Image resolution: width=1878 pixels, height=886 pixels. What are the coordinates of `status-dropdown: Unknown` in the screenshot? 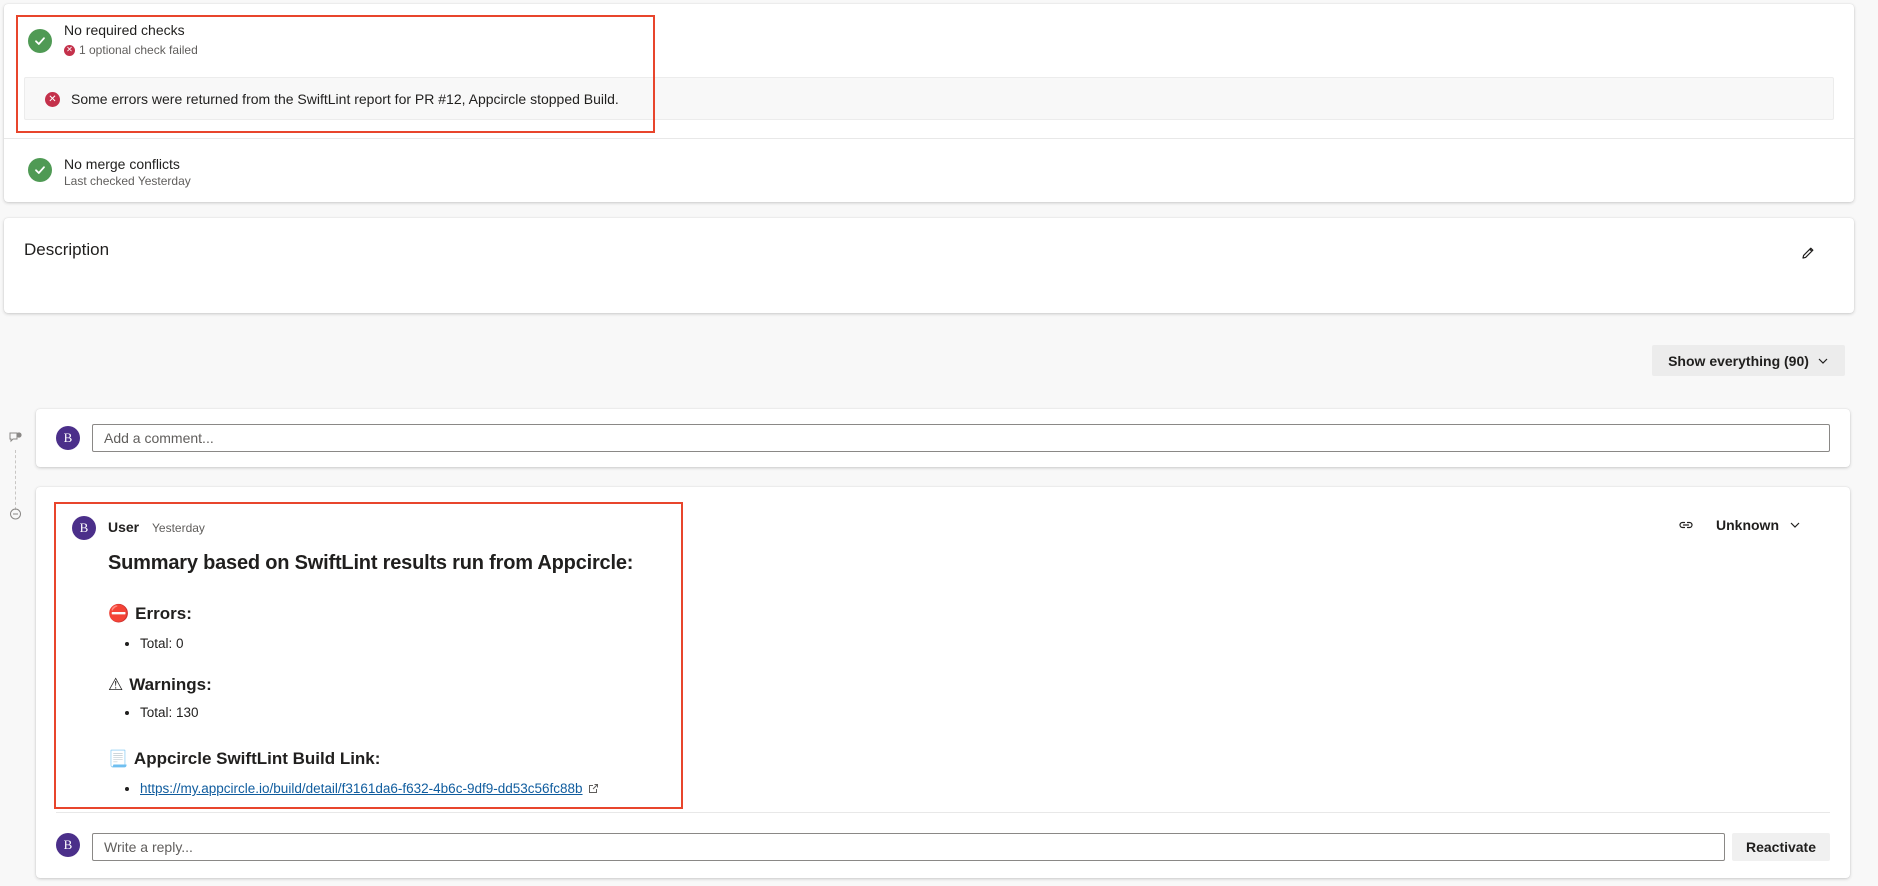 It's located at (1758, 525).